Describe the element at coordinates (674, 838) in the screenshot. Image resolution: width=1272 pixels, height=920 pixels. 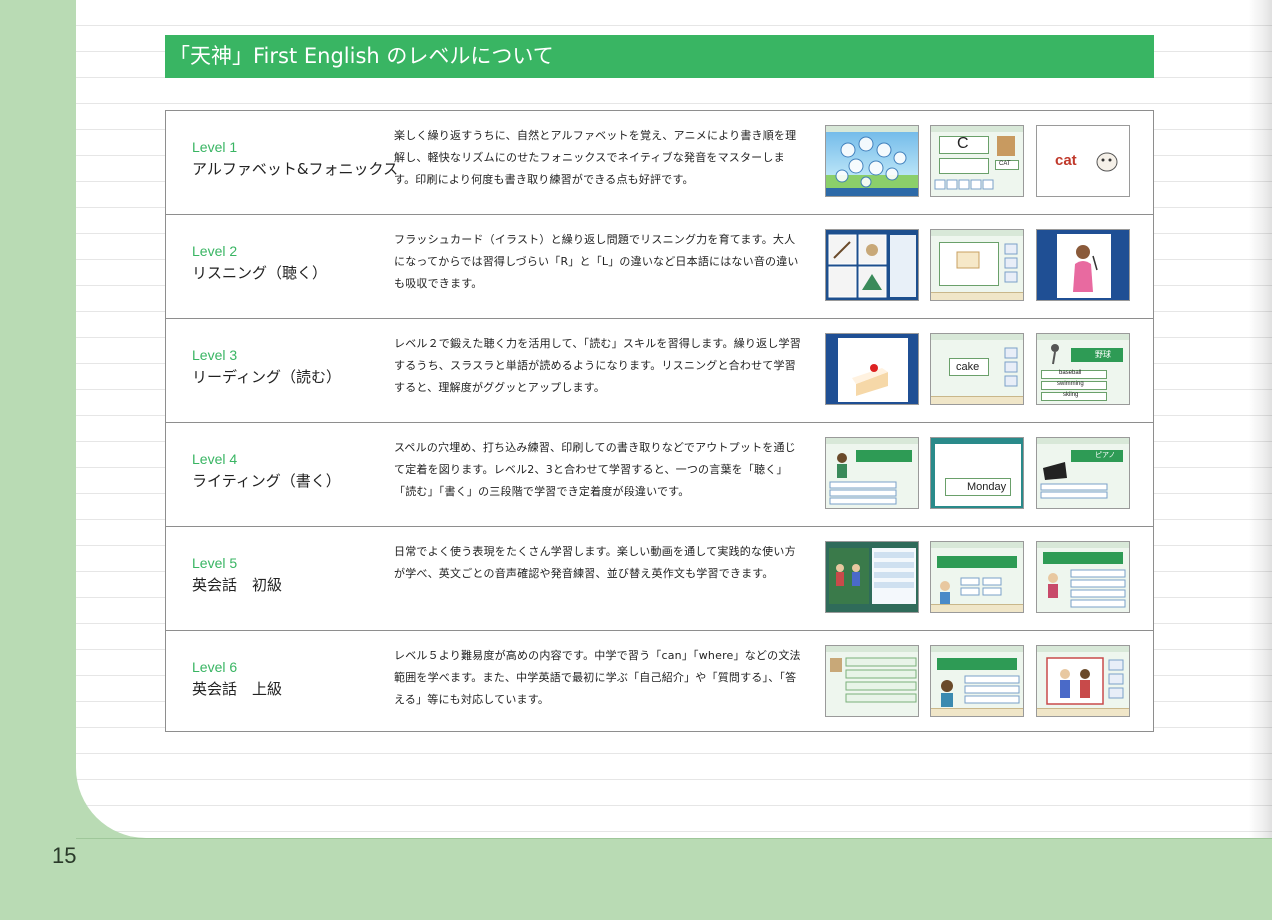
I see `page-edge-line` at that location.